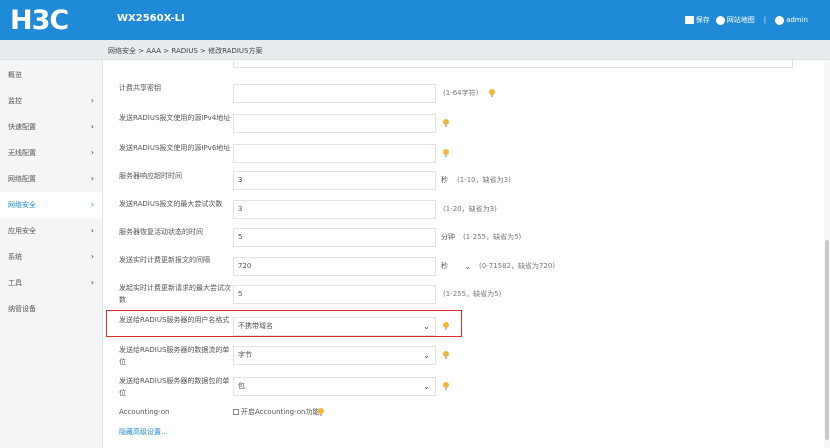 The image size is (830, 448). What do you see at coordinates (22, 127) in the screenshot?
I see `sidebar-item-label: 快速配置` at bounding box center [22, 127].